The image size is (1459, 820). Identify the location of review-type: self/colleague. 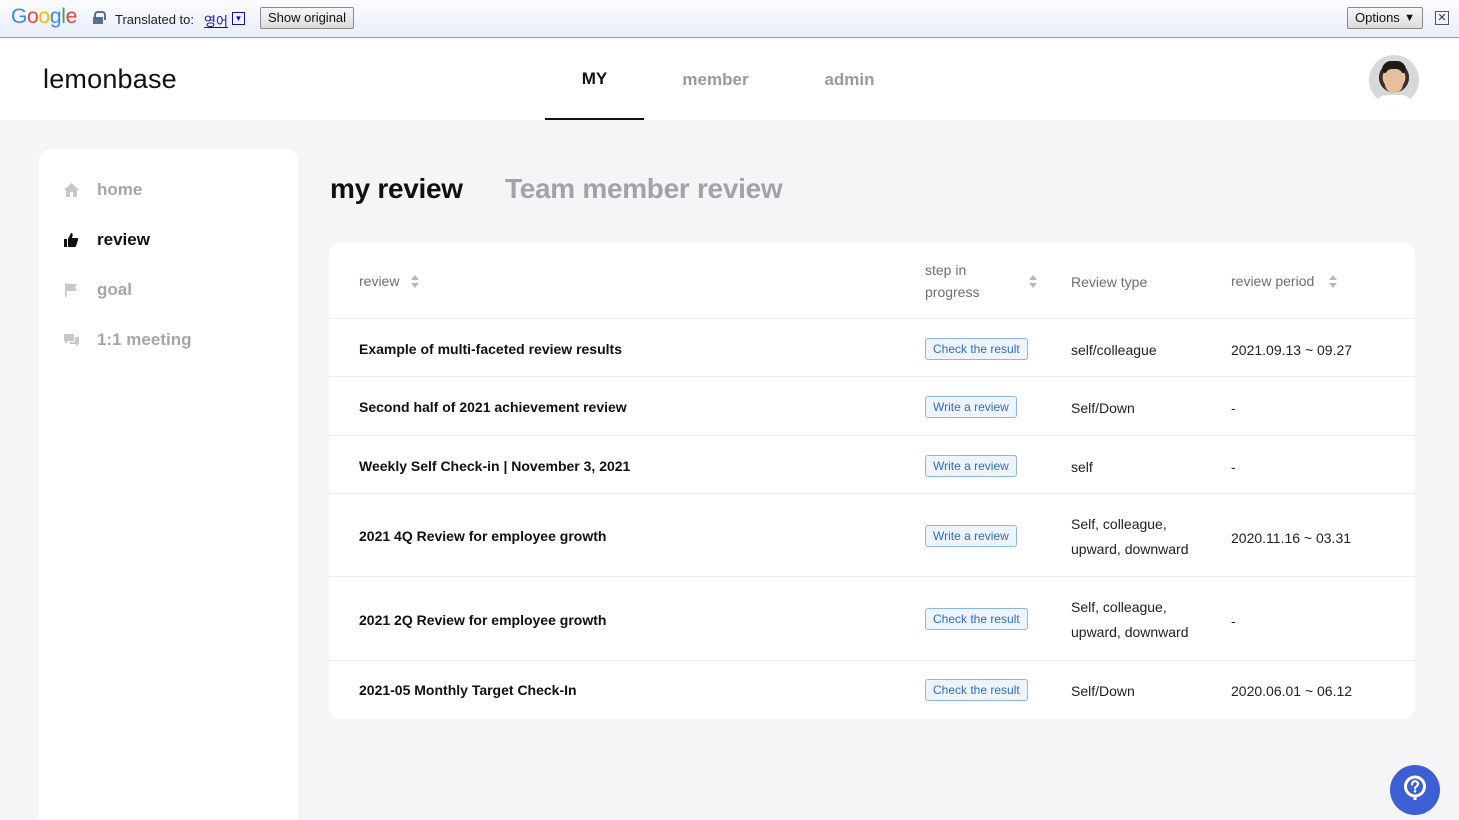
(1114, 350).